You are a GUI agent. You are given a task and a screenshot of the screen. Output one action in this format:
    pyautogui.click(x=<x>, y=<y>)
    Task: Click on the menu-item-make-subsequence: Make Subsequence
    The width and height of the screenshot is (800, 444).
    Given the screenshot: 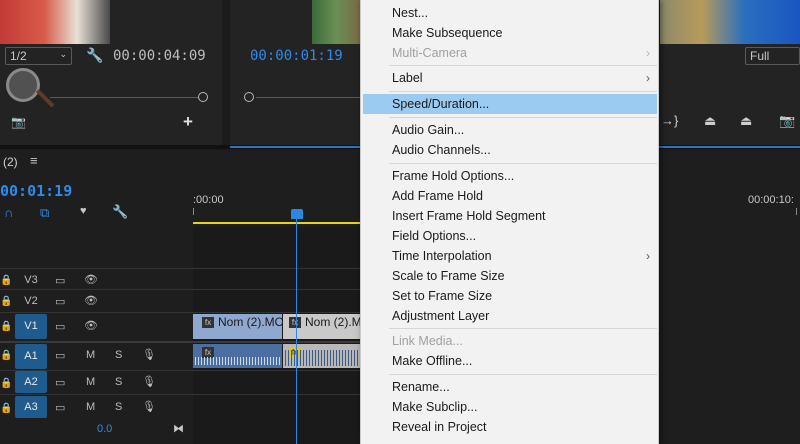 What is the action you would take?
    pyautogui.click(x=509, y=33)
    